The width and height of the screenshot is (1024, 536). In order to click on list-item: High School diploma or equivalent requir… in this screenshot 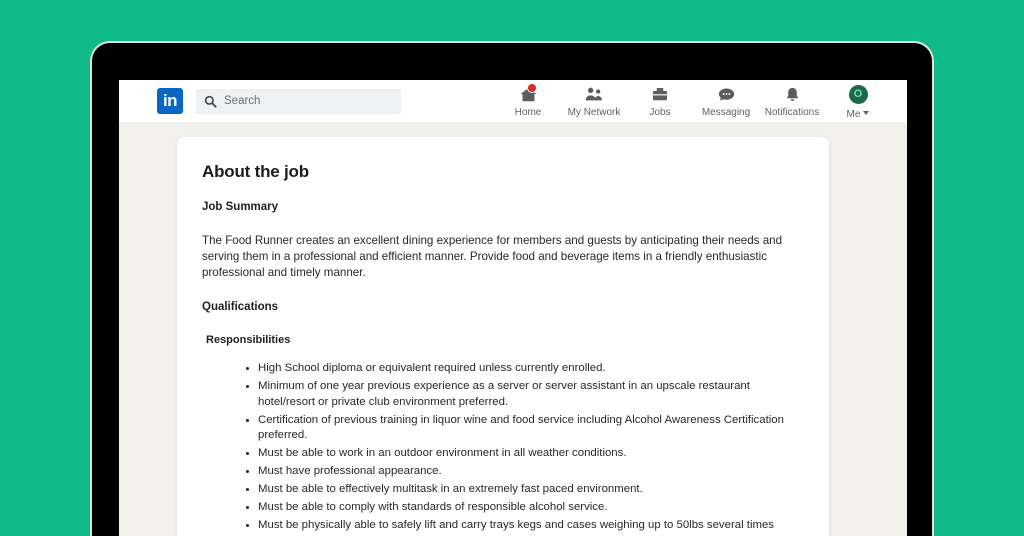, I will do `click(525, 369)`.